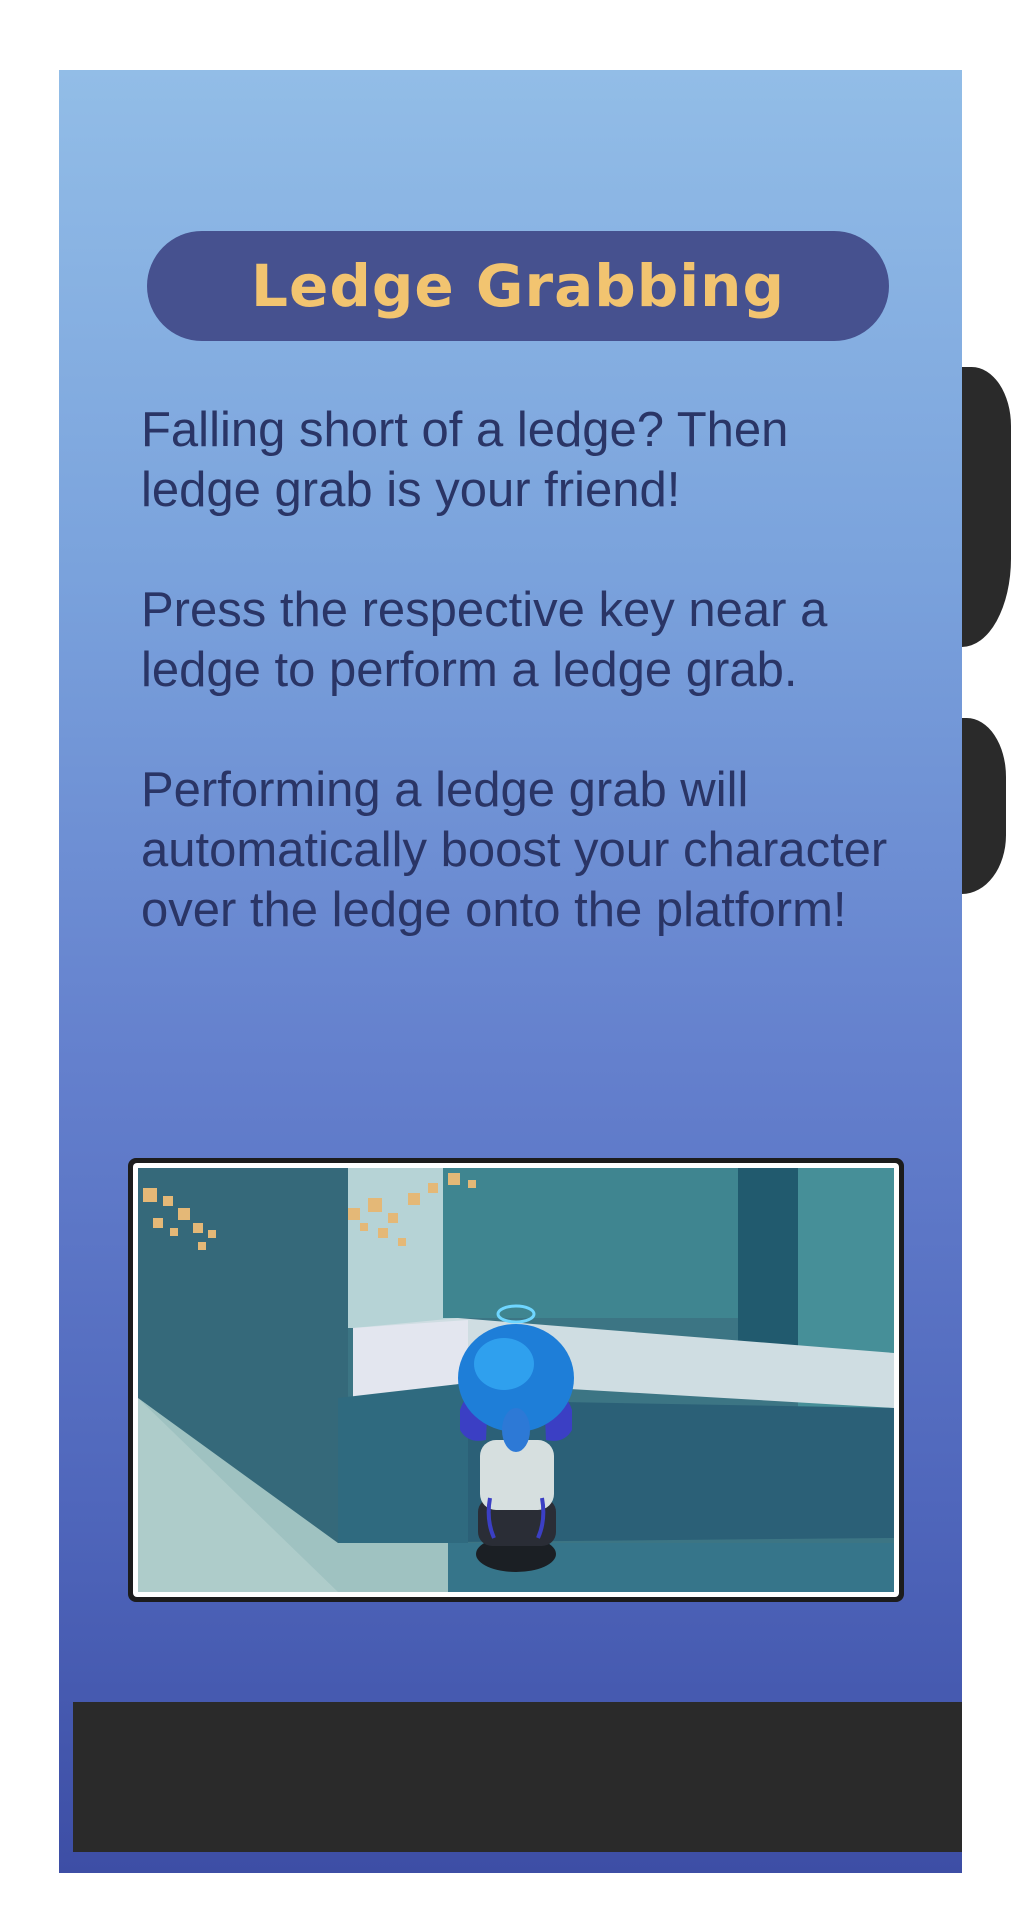  What do you see at coordinates (517, 1777) in the screenshot?
I see `bottom-bar` at bounding box center [517, 1777].